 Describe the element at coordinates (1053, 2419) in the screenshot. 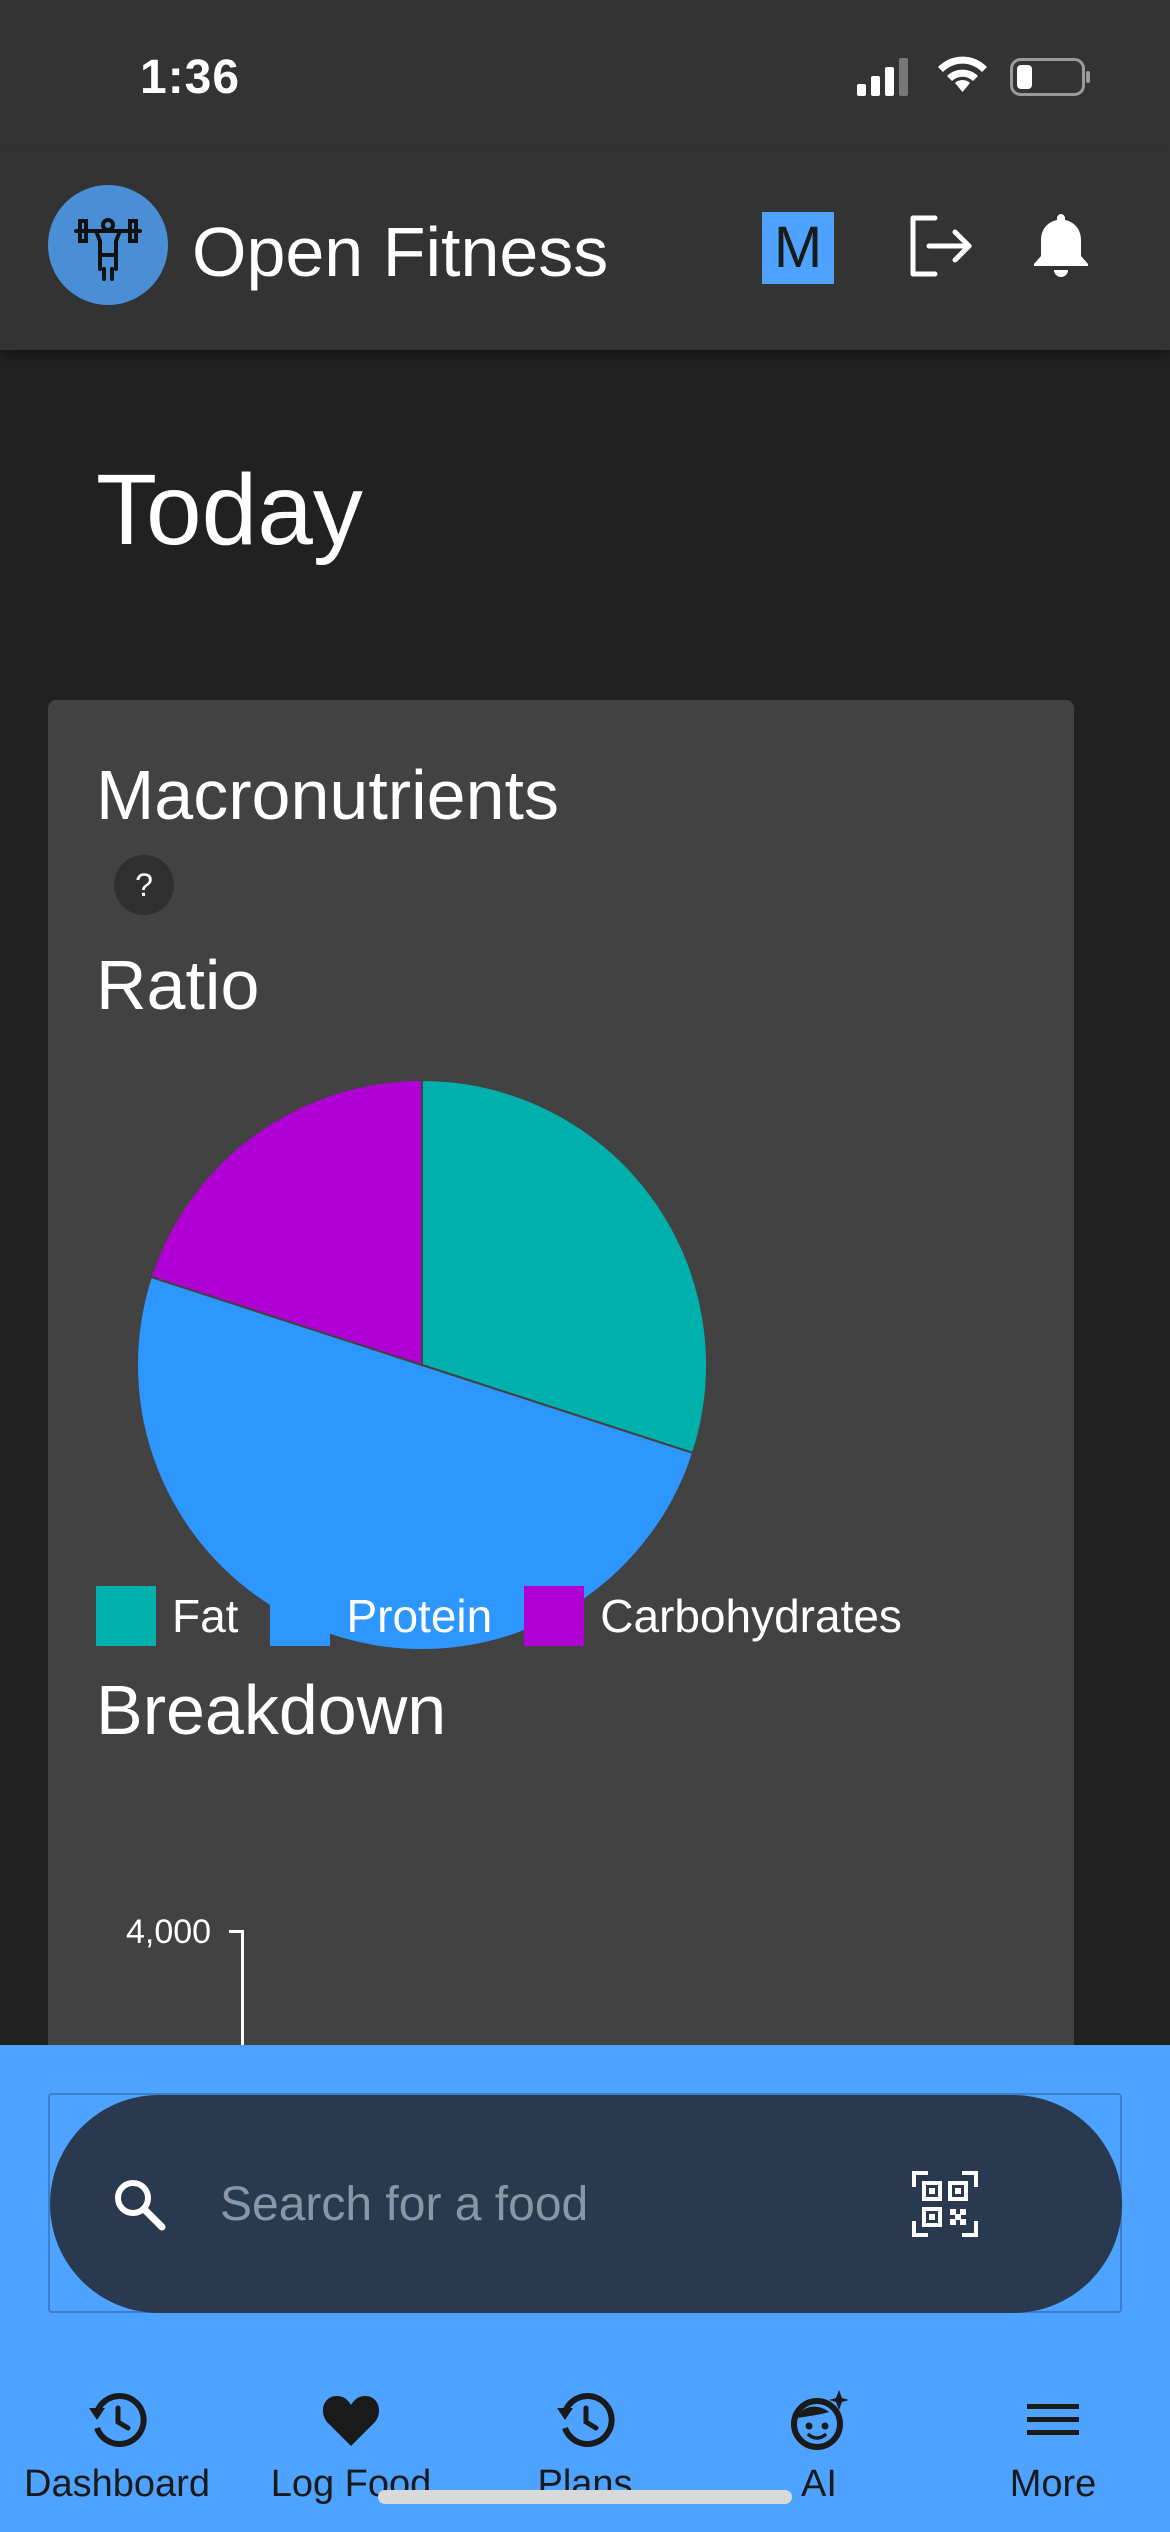

I see `menu-icon` at that location.